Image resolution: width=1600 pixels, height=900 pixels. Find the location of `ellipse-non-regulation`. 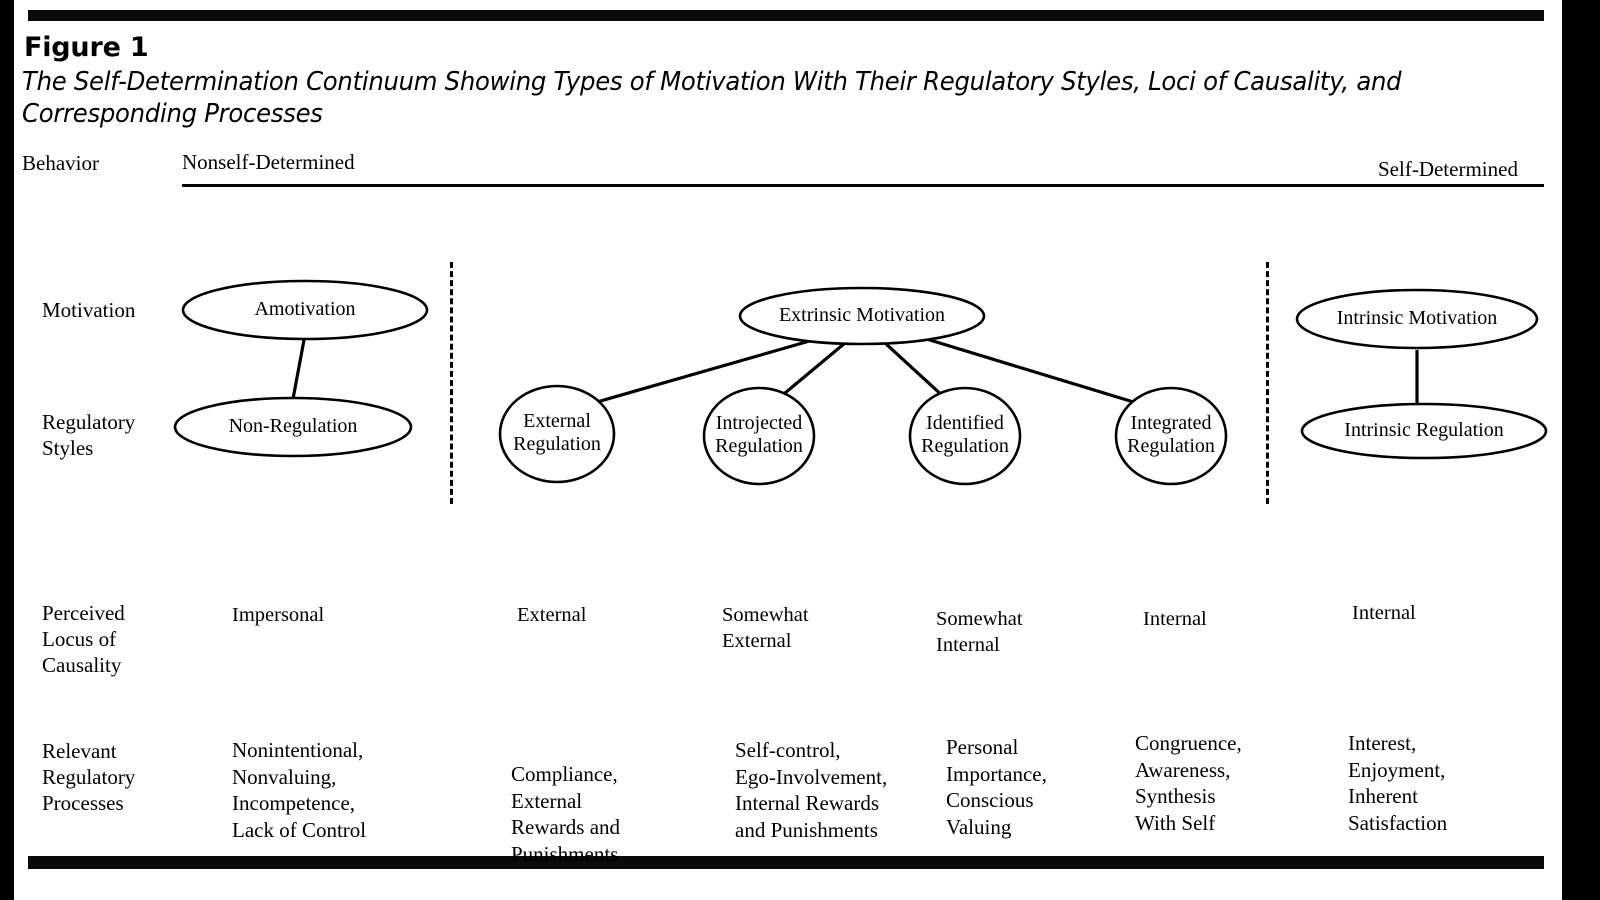

ellipse-non-regulation is located at coordinates (293, 427).